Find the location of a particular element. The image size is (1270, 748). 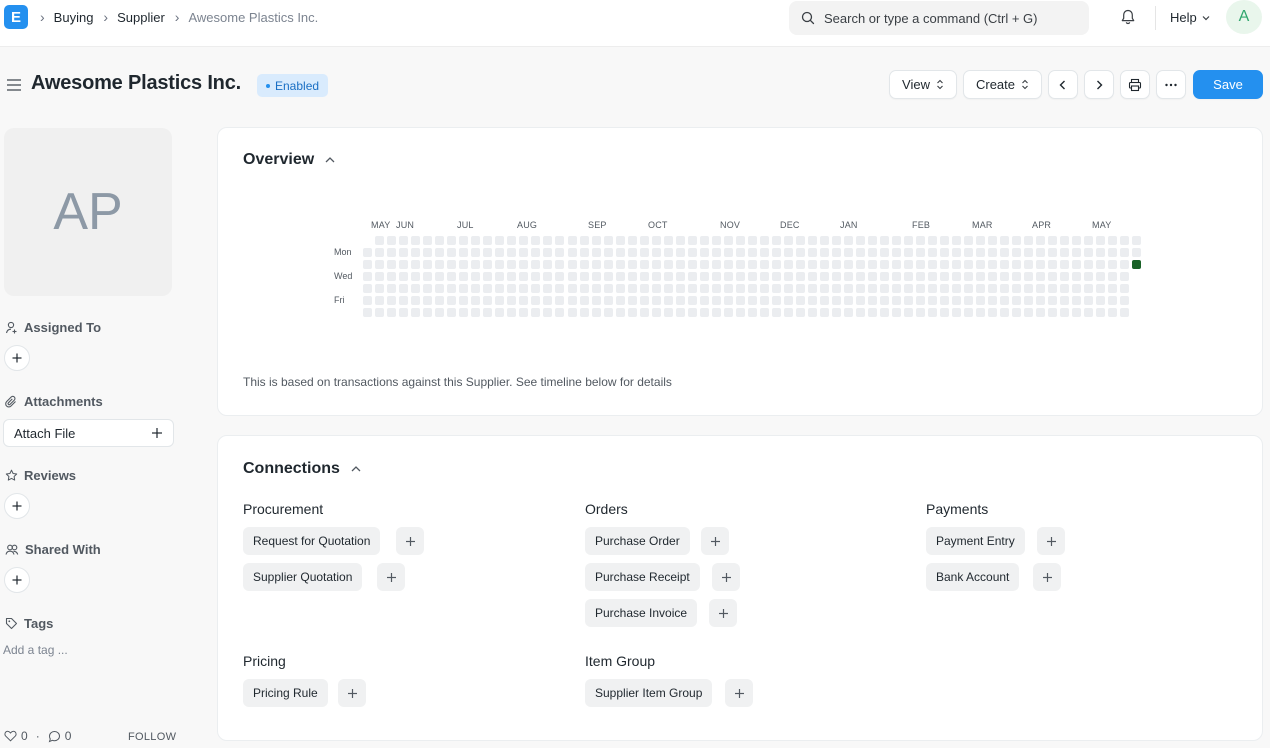

add-request-for-quotation-button is located at coordinates (410, 541).